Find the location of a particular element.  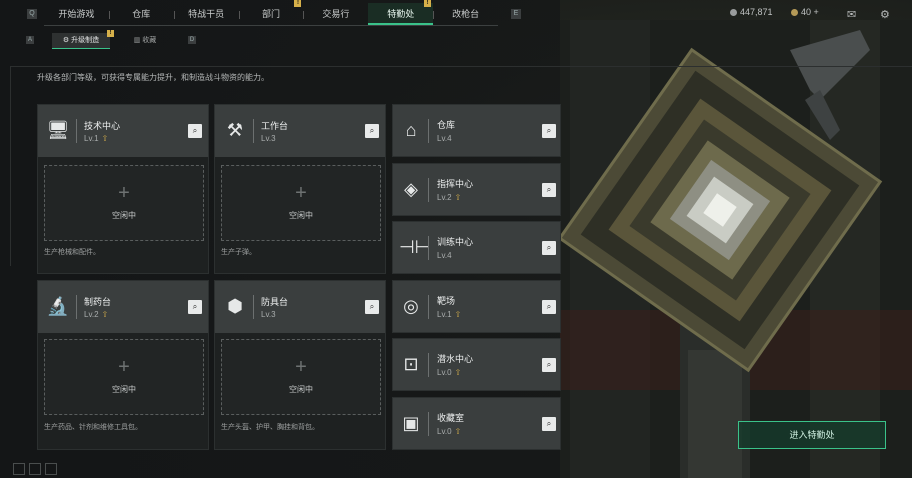

tab-warehouse: 仓库 is located at coordinates (141, 14).